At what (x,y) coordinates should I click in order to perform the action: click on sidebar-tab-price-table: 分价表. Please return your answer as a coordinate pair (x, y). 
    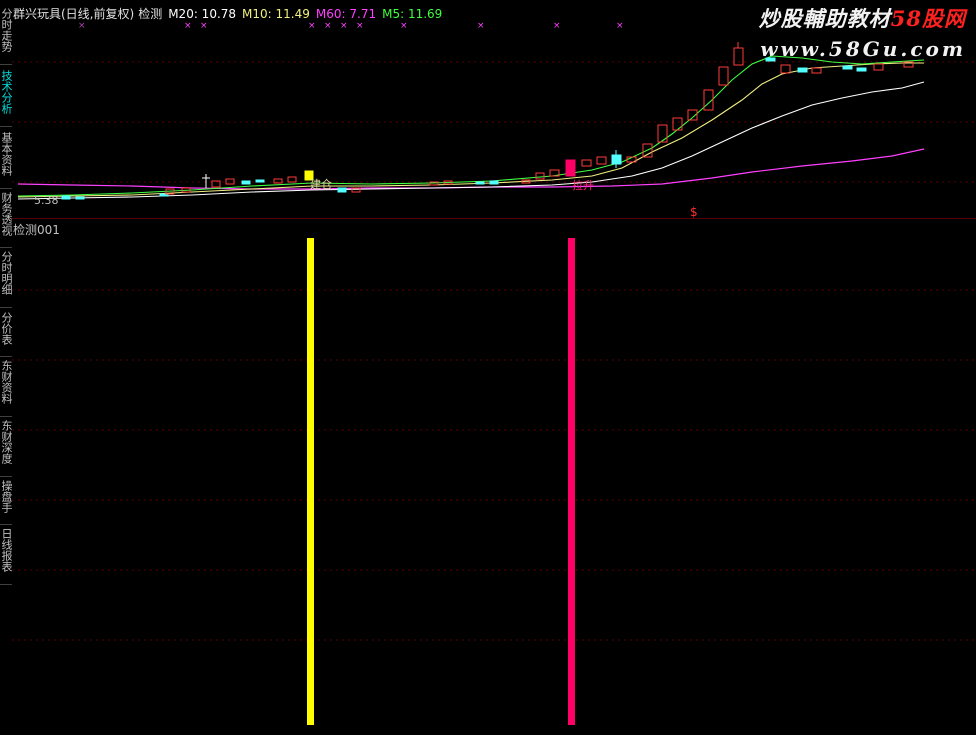
    Looking at the image, I should click on (6, 332).